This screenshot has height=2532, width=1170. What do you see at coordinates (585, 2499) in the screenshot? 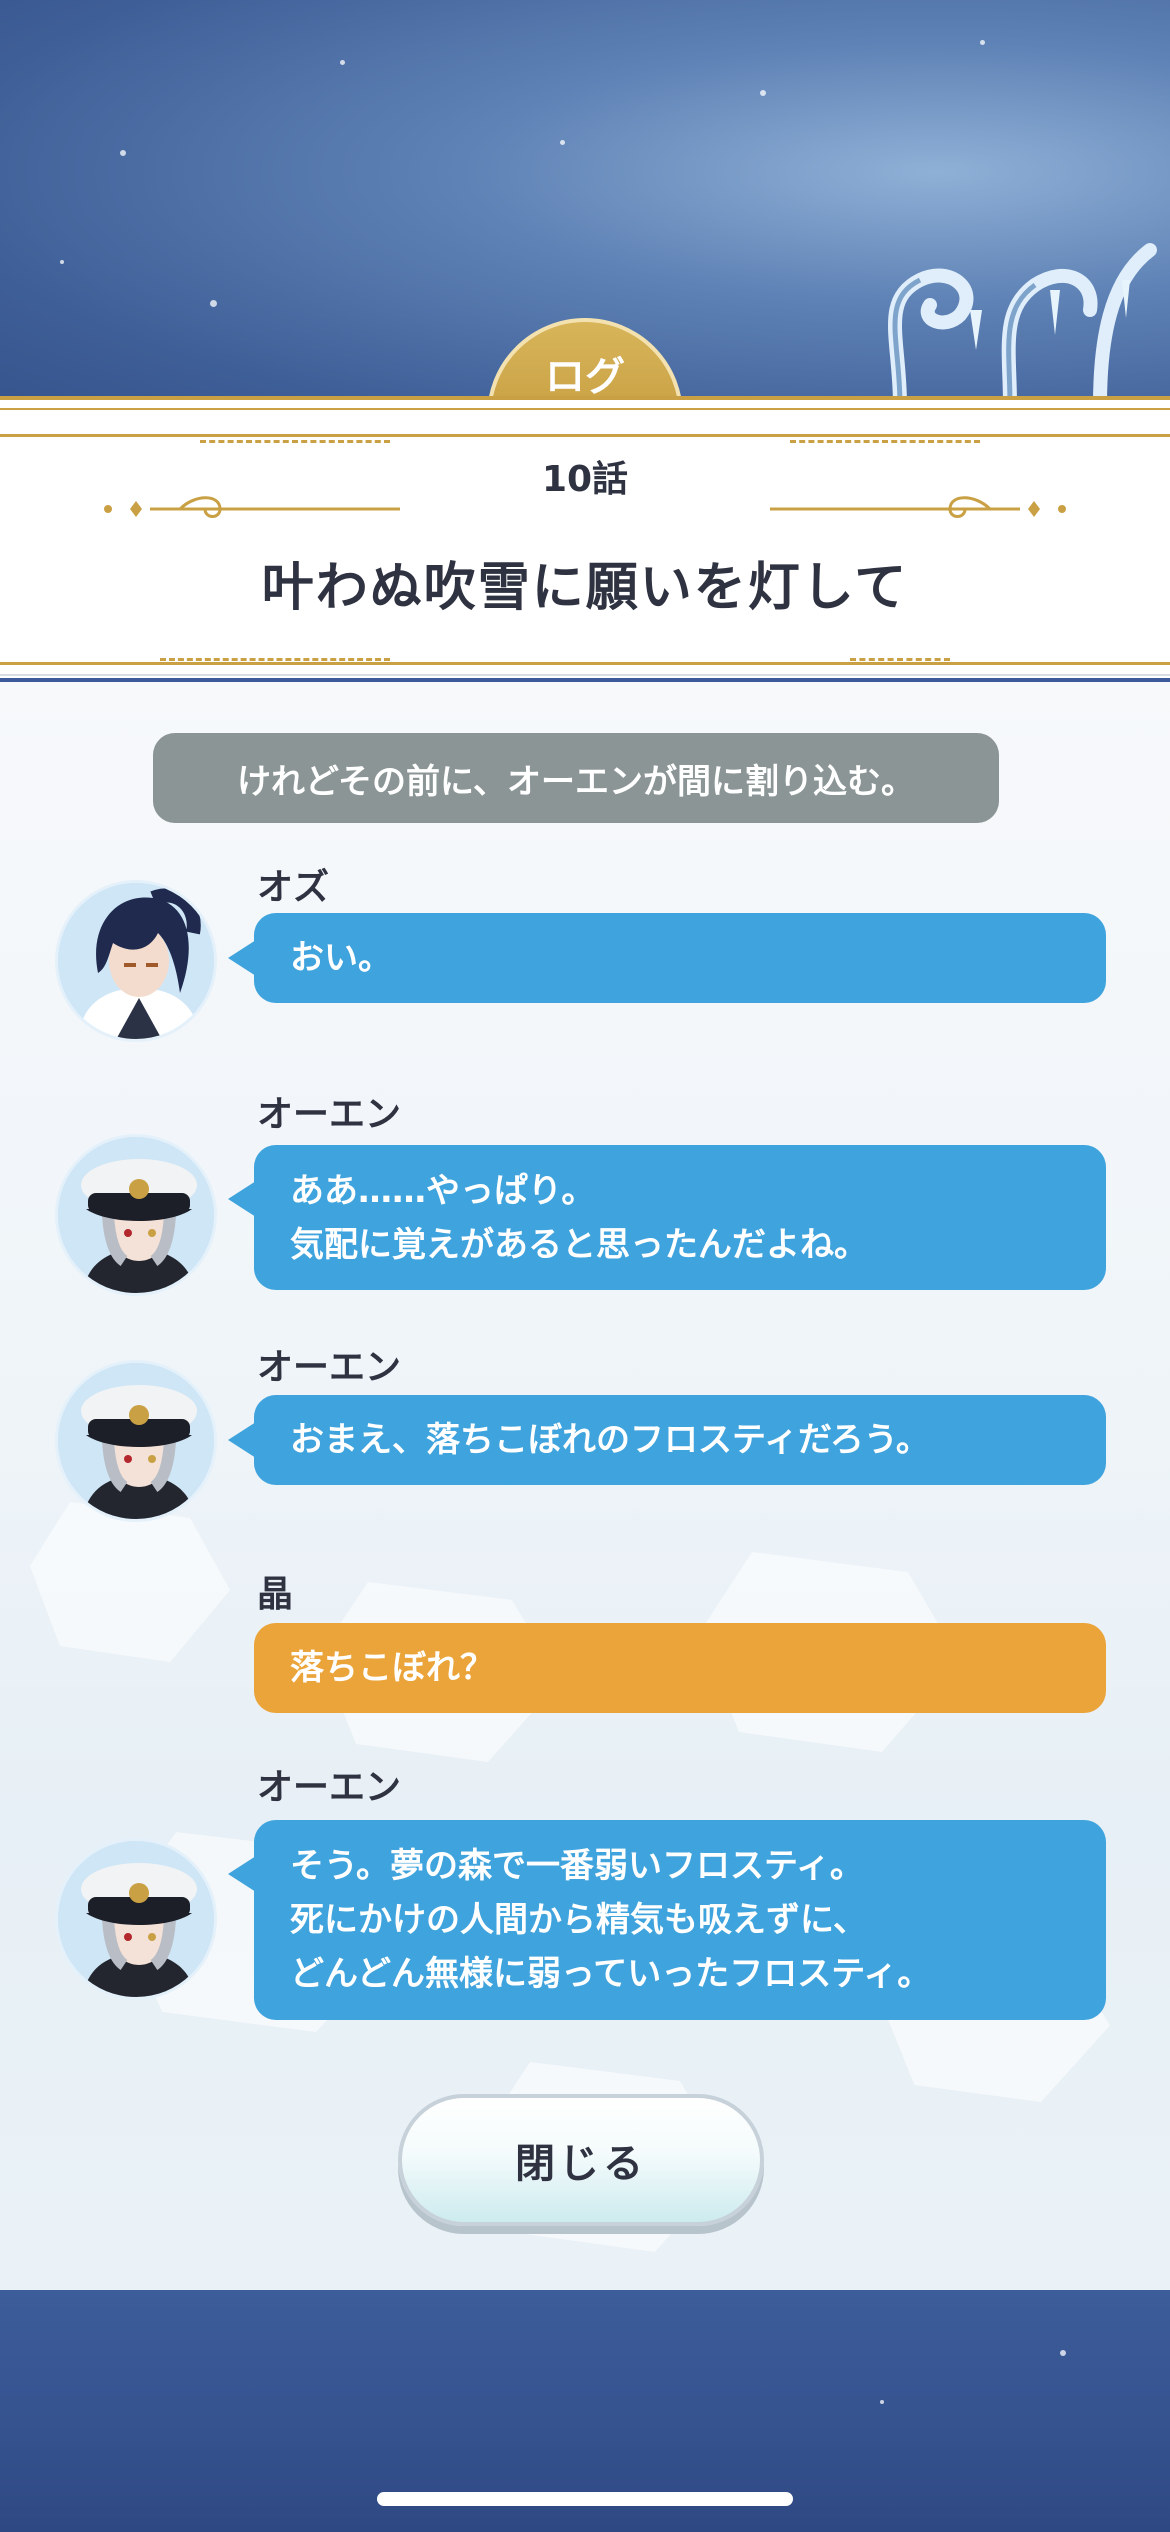
I see `home-indicator` at bounding box center [585, 2499].